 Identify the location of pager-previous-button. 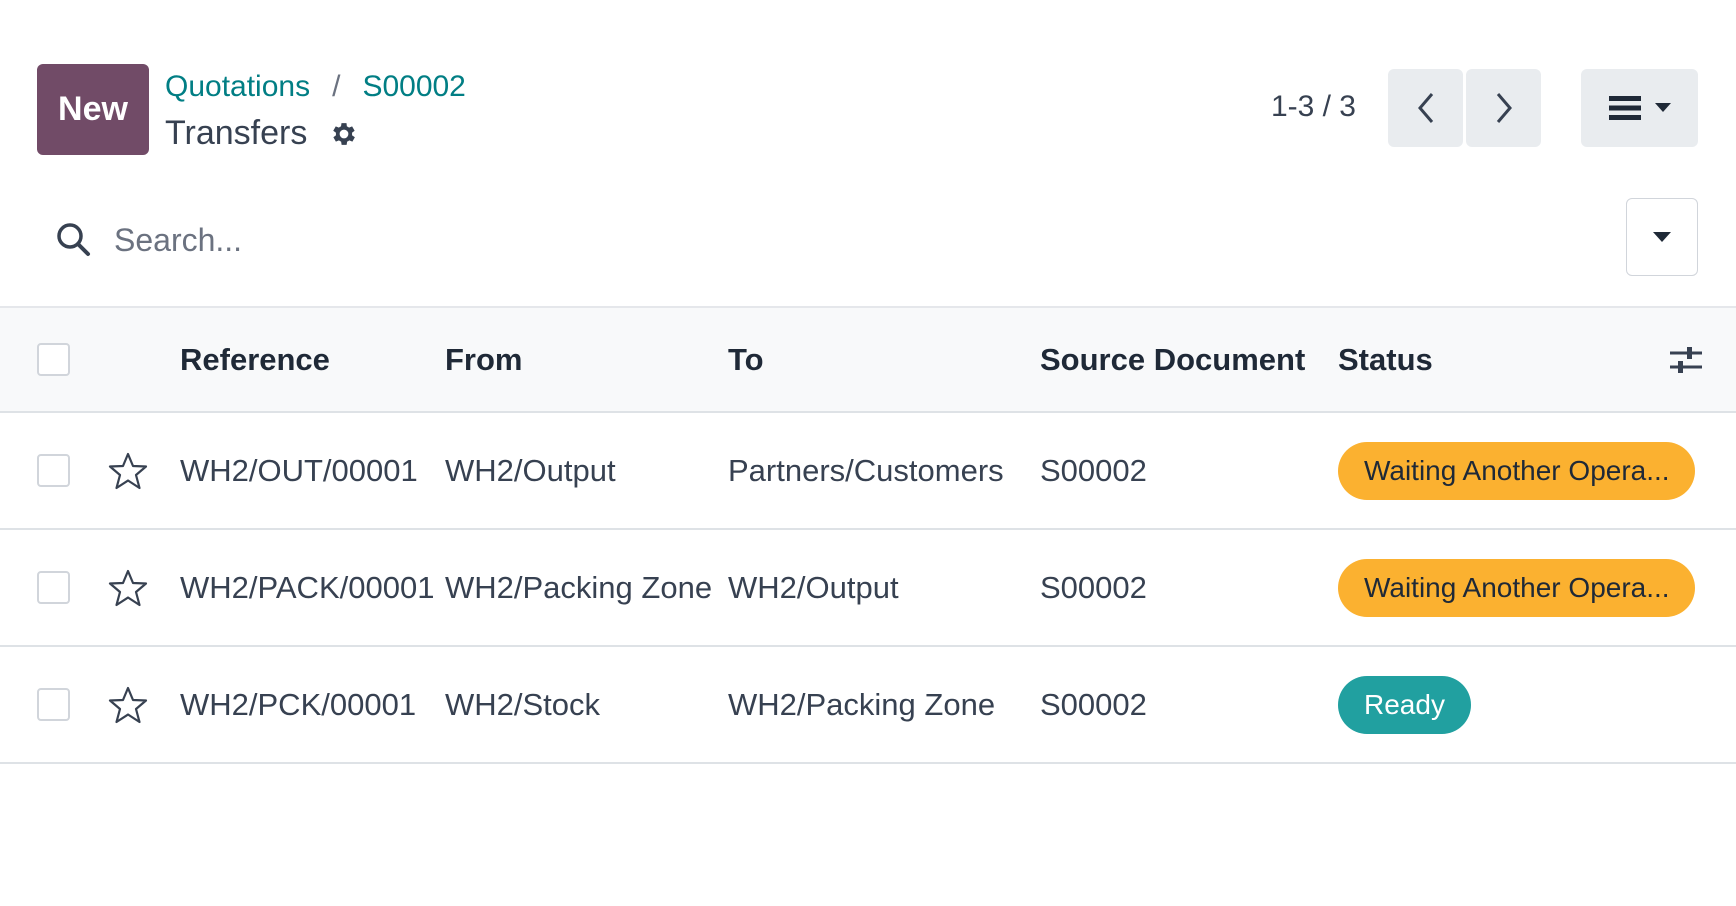
(1425, 108).